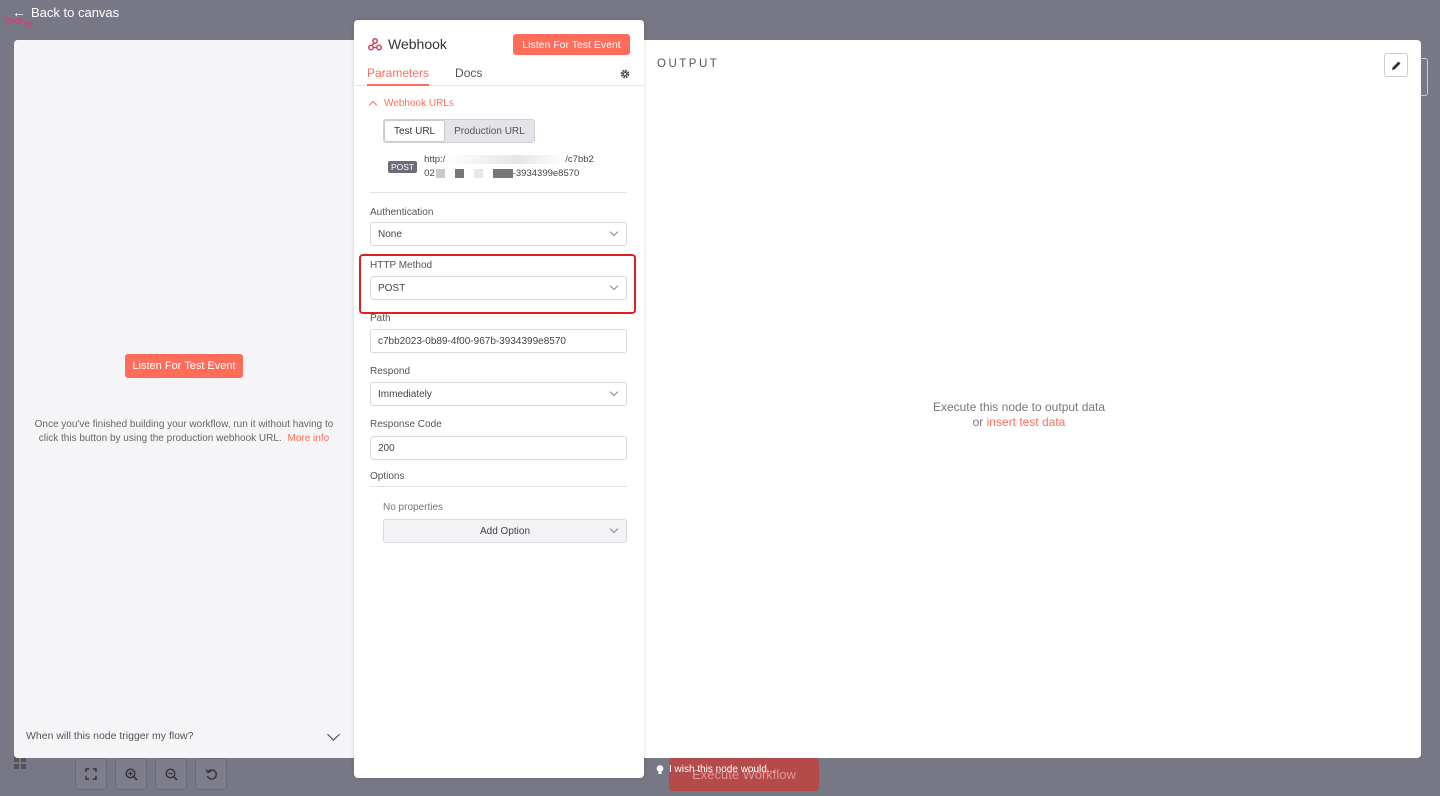 The height and width of the screenshot is (796, 1440). Describe the element at coordinates (489, 131) in the screenshot. I see `production-url-option: Production URL` at that location.